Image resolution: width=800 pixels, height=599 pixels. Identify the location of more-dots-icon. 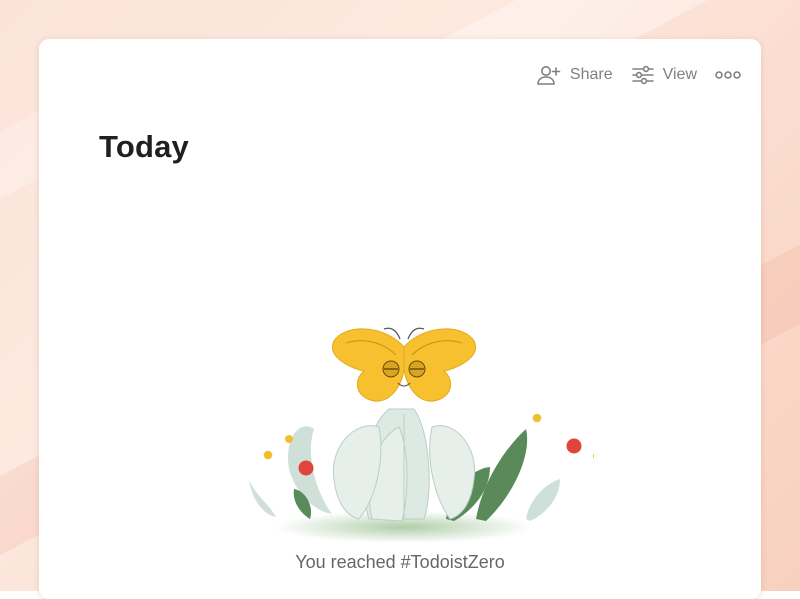
(728, 75).